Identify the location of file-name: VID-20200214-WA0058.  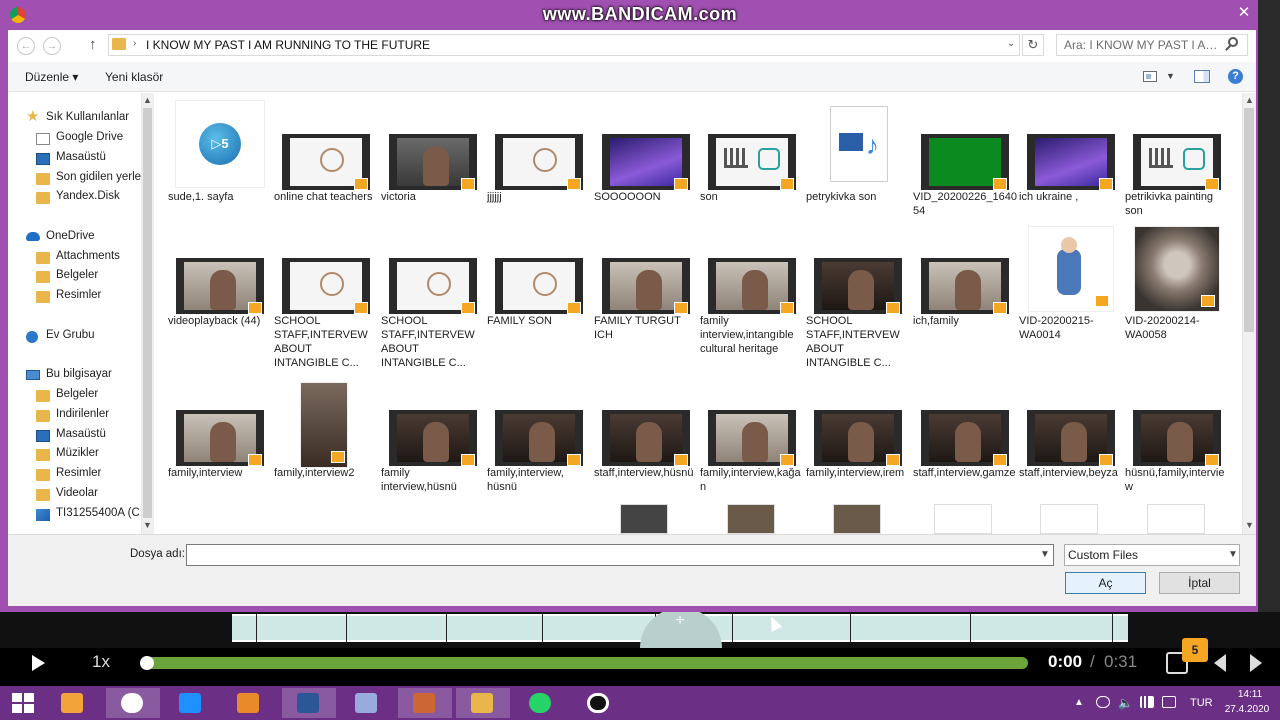
(1177, 328).